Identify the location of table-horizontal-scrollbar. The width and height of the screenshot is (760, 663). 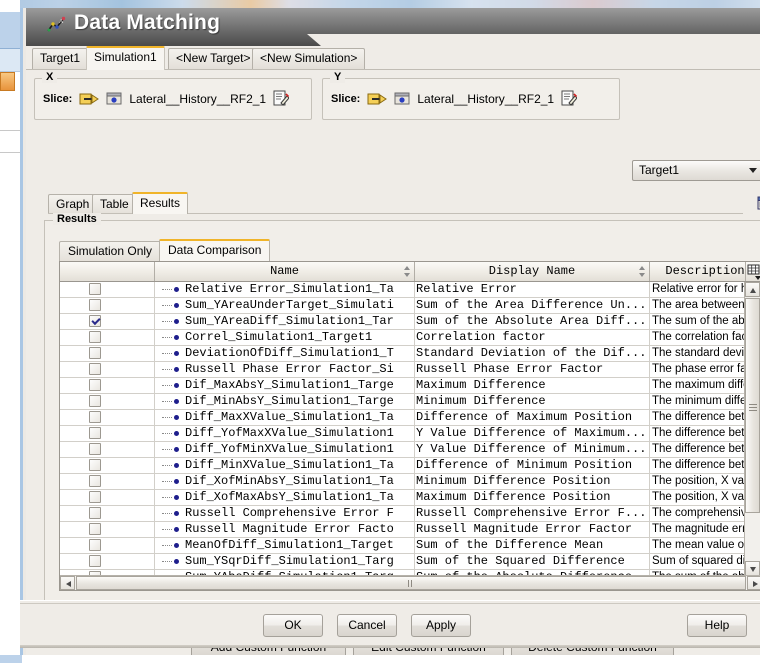
(410, 582).